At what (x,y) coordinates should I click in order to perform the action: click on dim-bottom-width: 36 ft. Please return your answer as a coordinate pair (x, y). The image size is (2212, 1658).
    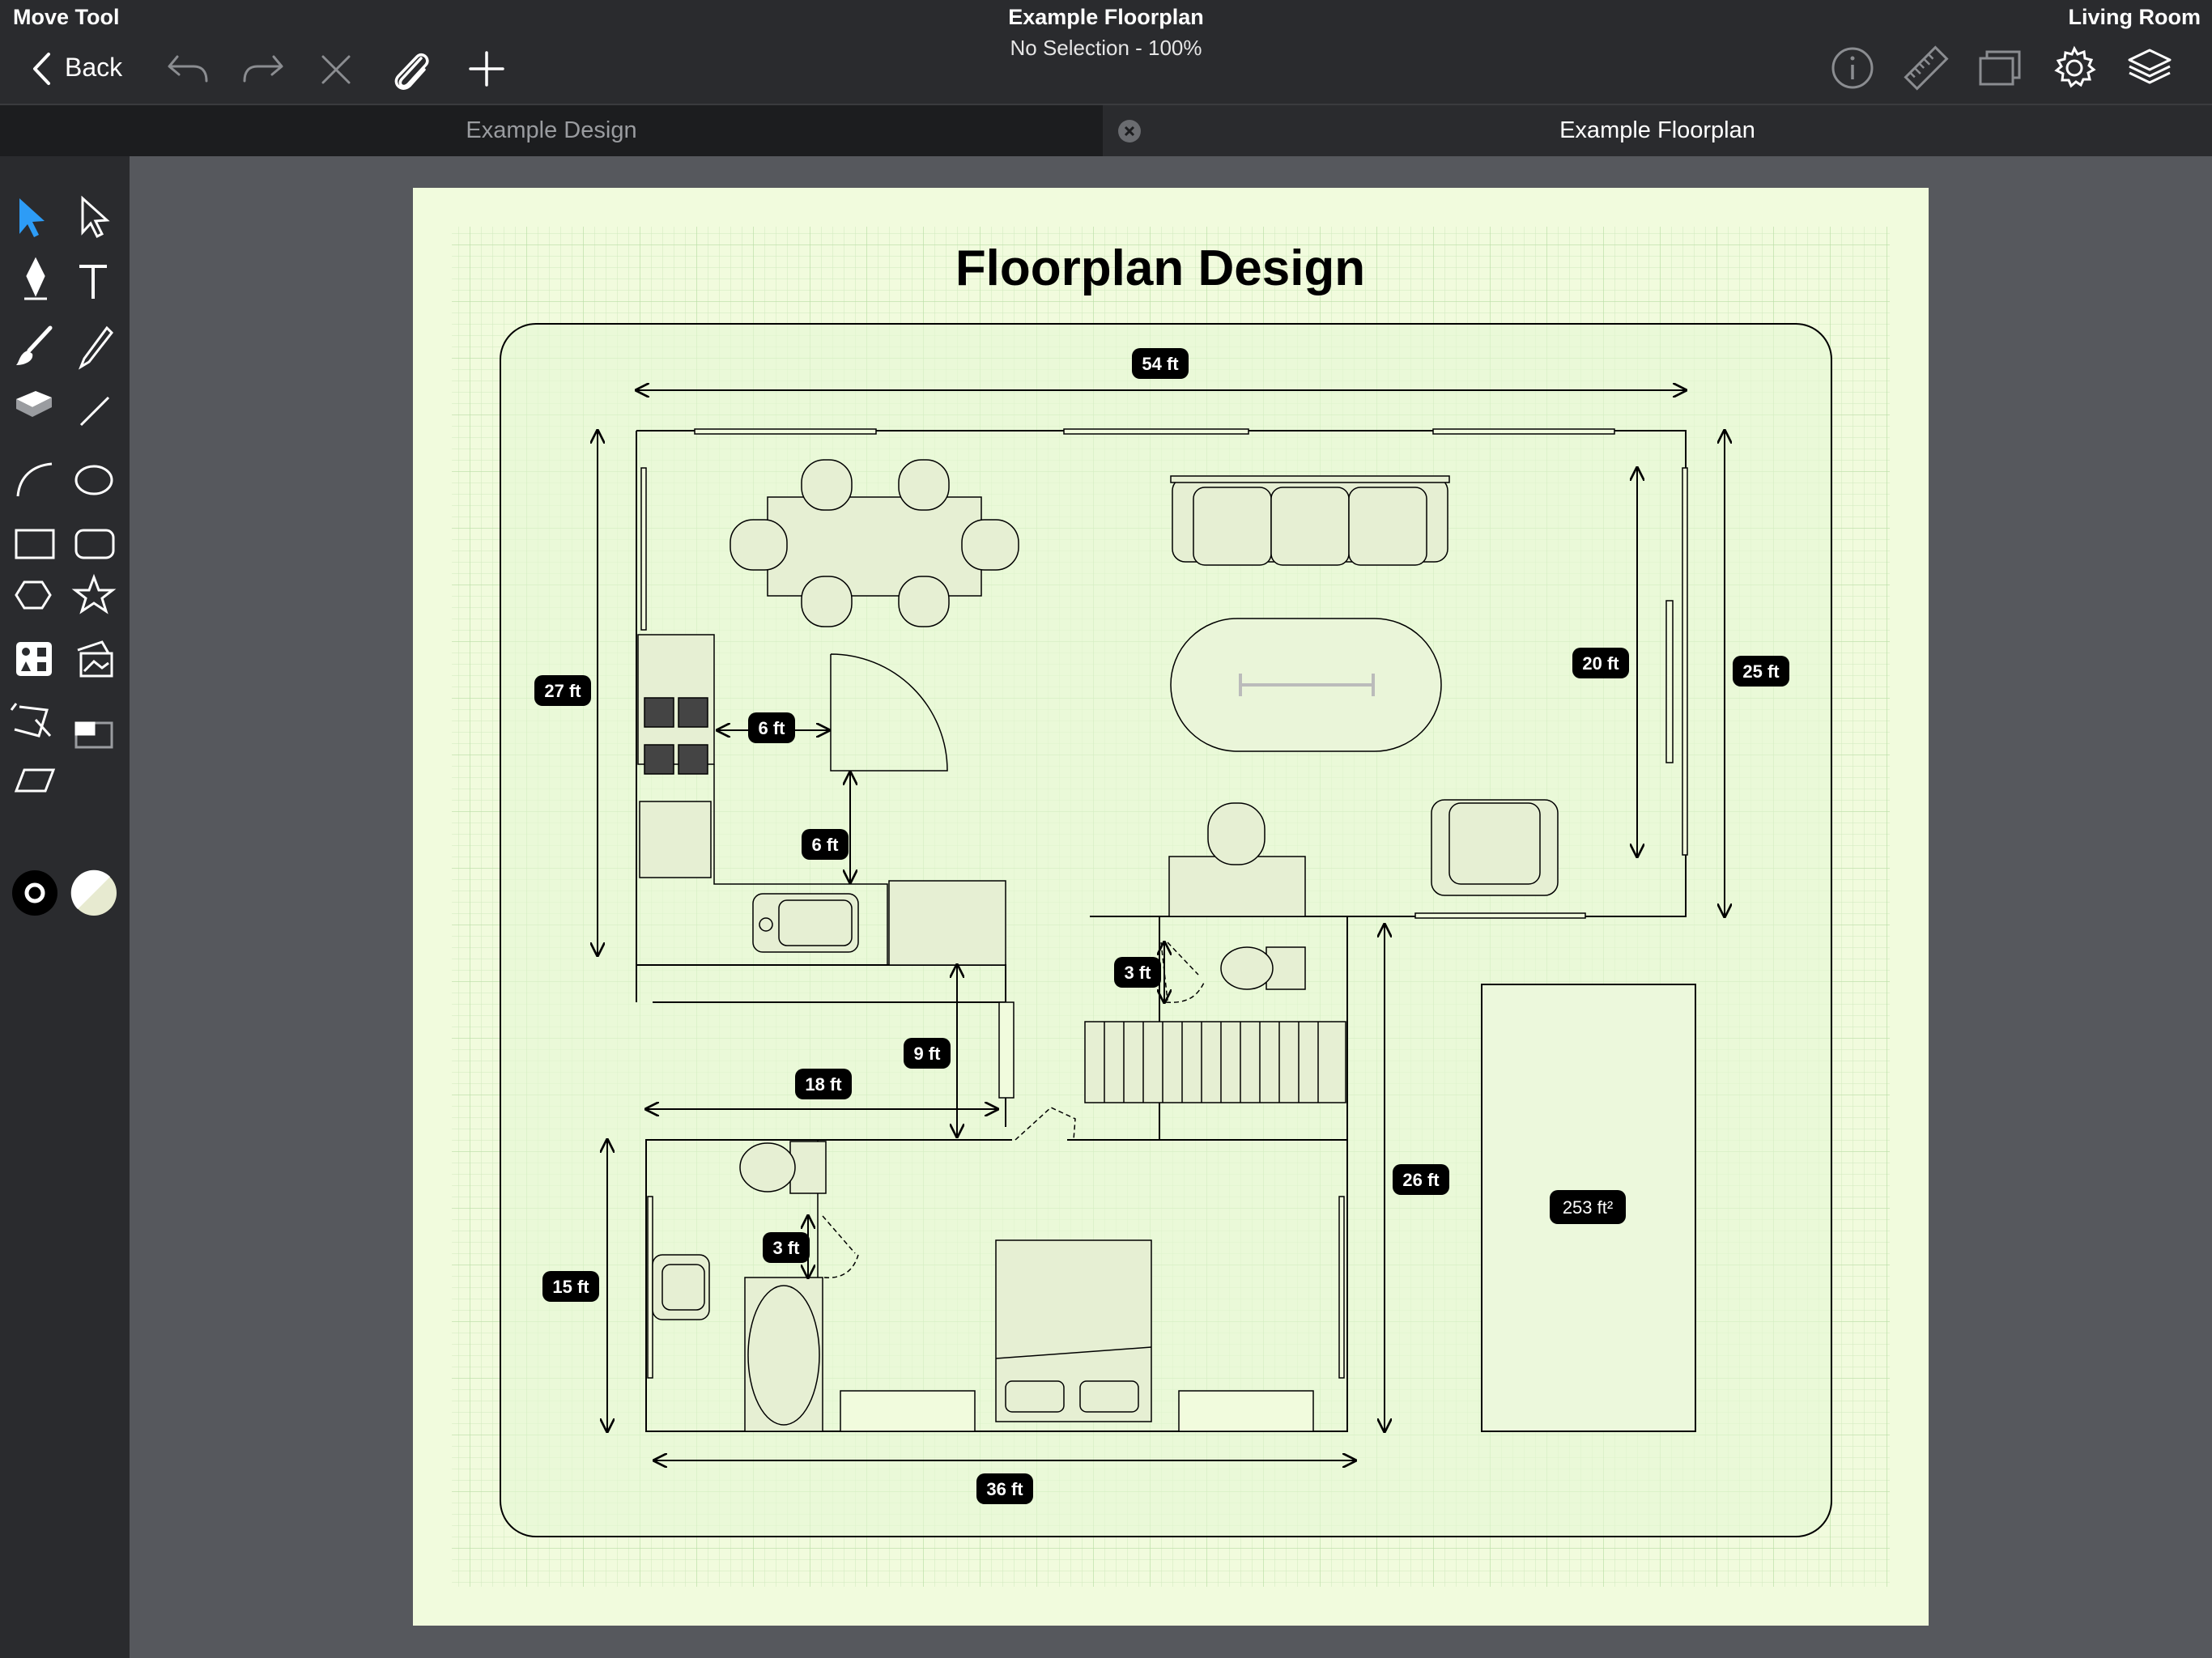
    Looking at the image, I should click on (1004, 1489).